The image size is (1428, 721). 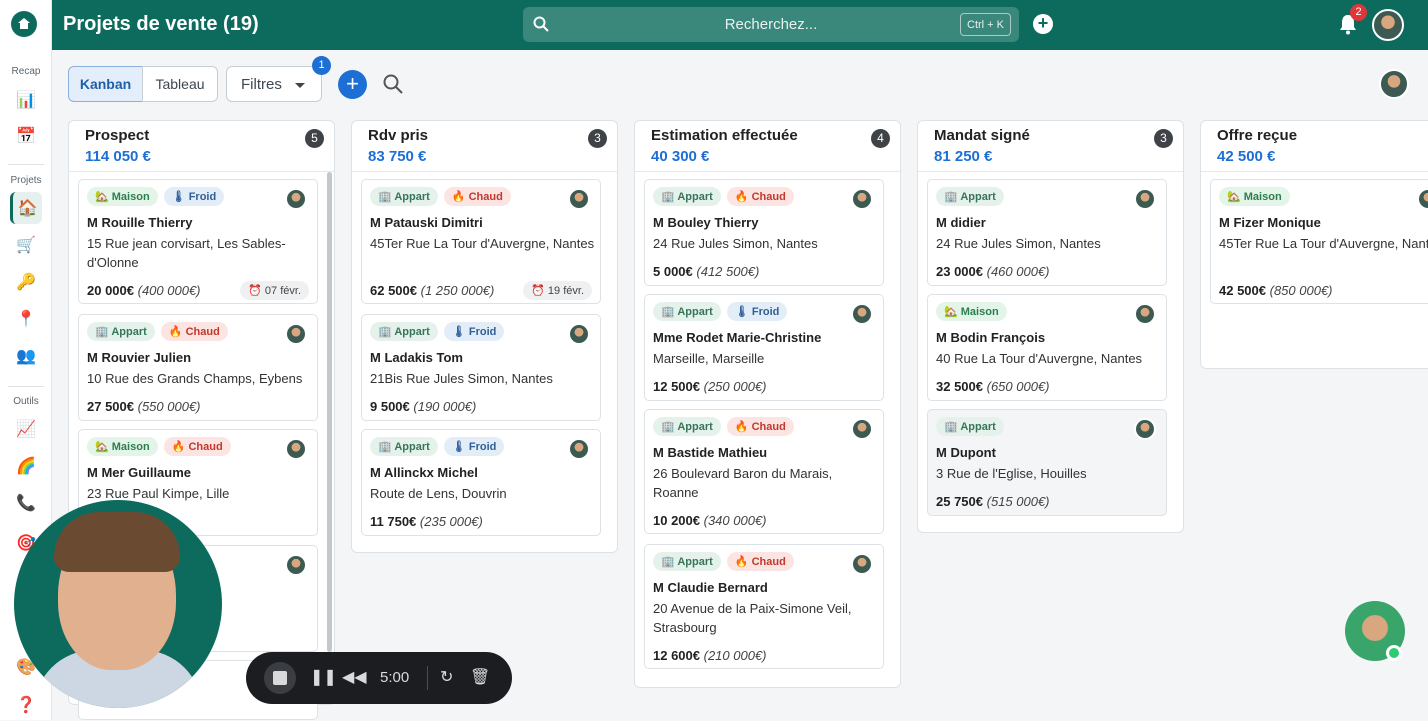 I want to click on stop-button, so click(x=280, y=678).